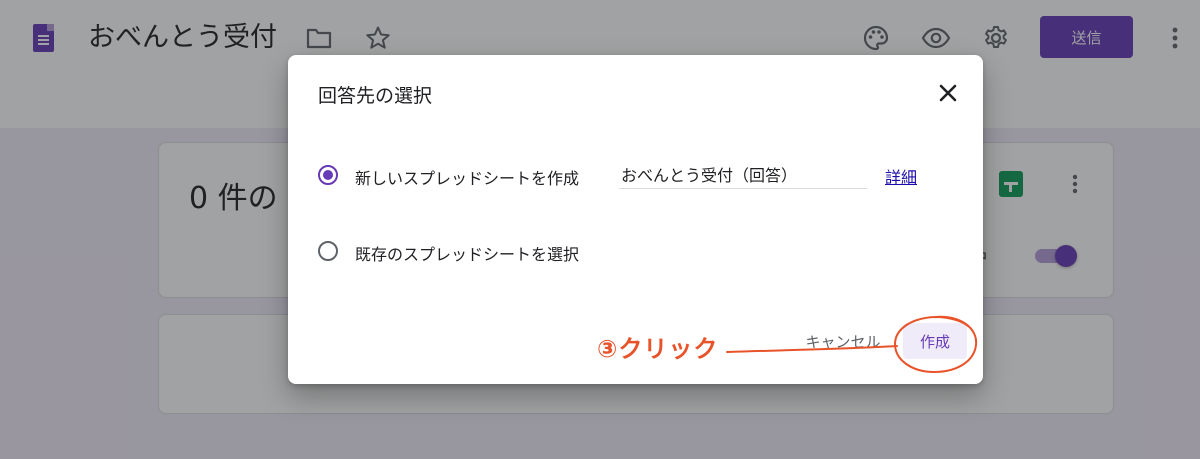 This screenshot has height=459, width=1200. What do you see at coordinates (328, 251) in the screenshot?
I see `radio-existing-spreadsheet` at bounding box center [328, 251].